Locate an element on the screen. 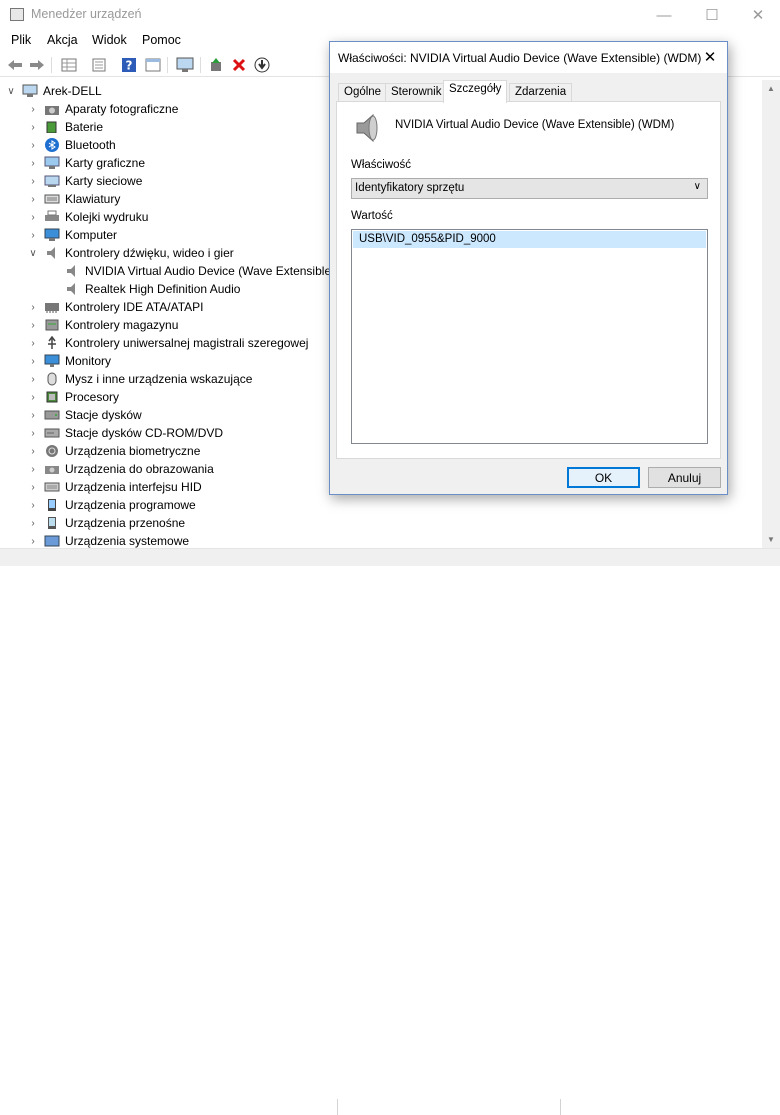  download-icon is located at coordinates (262, 64).